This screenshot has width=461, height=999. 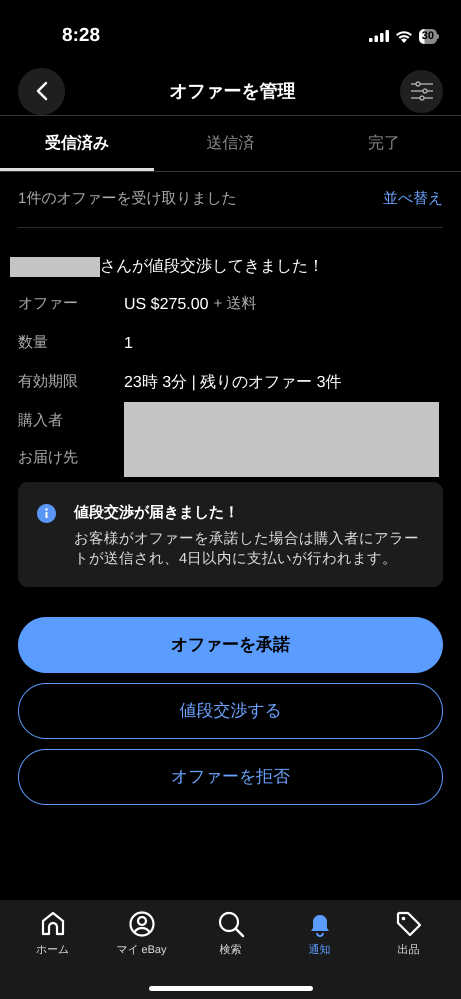 What do you see at coordinates (230, 776) in the screenshot?
I see `action-button: オファーを拒否` at bounding box center [230, 776].